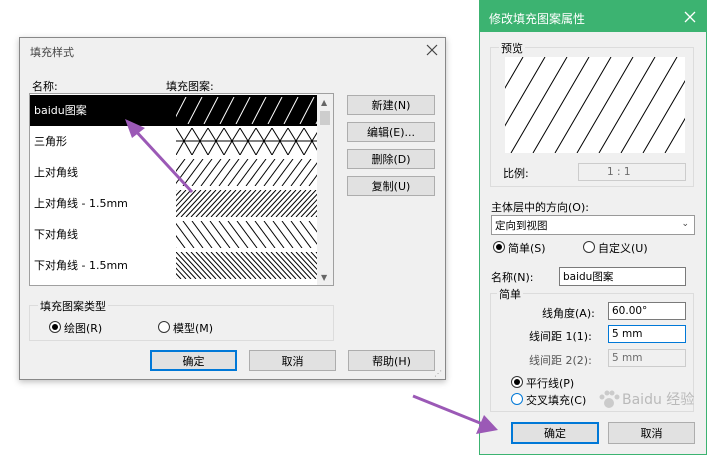 Image resolution: width=707 pixels, height=455 pixels. I want to click on parallel-radio-label: 平行线(P), so click(550, 383).